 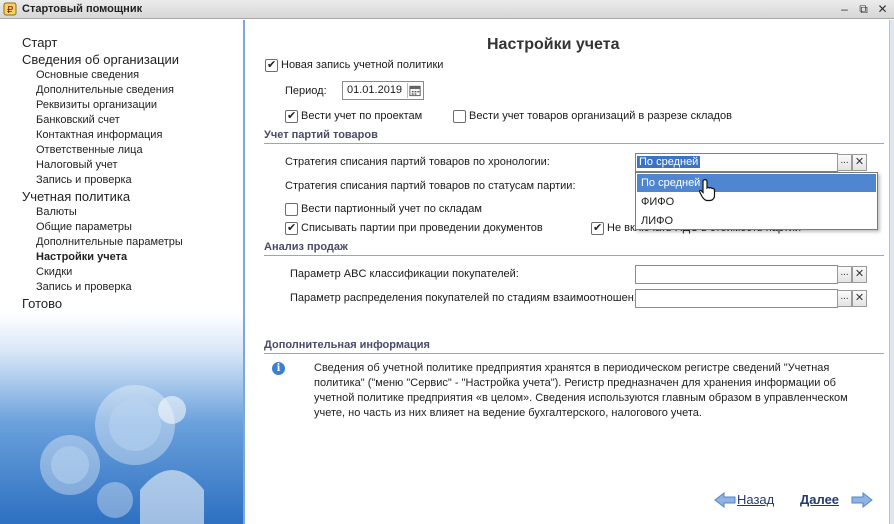 What do you see at coordinates (291, 209) in the screenshot?
I see `batch-by-warehouse-checkbox` at bounding box center [291, 209].